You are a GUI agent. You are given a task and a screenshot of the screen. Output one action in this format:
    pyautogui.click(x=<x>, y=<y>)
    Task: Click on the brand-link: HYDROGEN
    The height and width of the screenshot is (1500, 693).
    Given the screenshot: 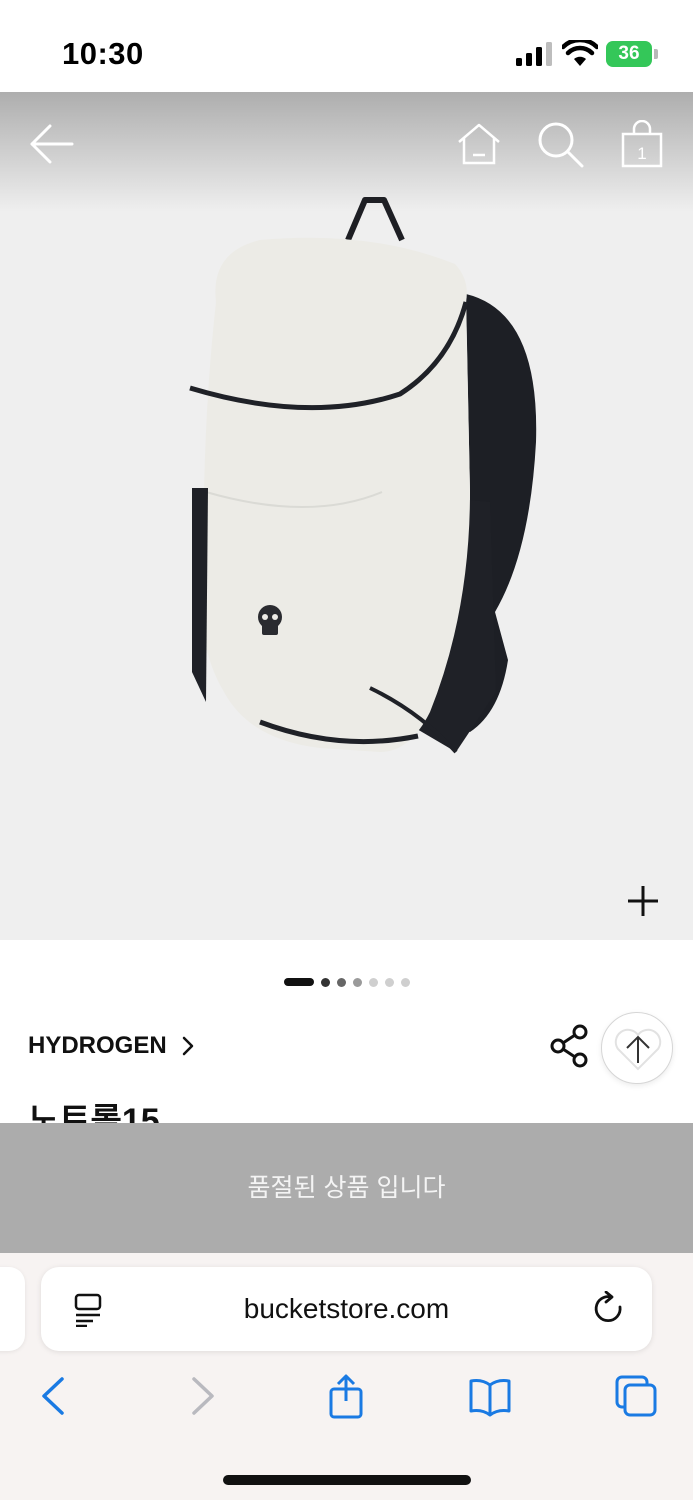 What is the action you would take?
    pyautogui.click(x=111, y=1046)
    